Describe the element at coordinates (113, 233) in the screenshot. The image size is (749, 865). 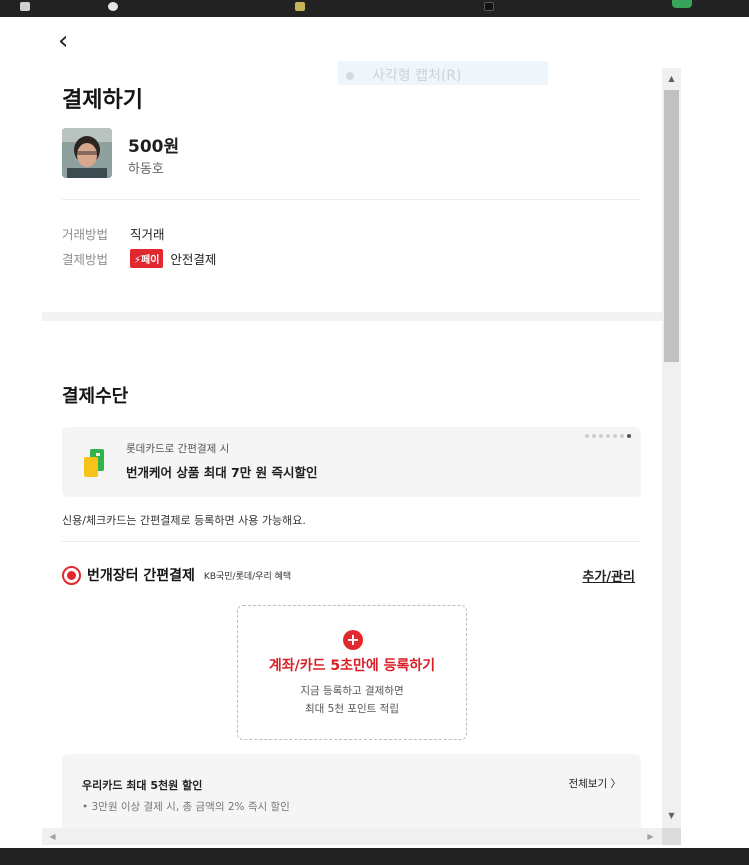
I see `trade-method-row: 거래방법 직거래` at that location.